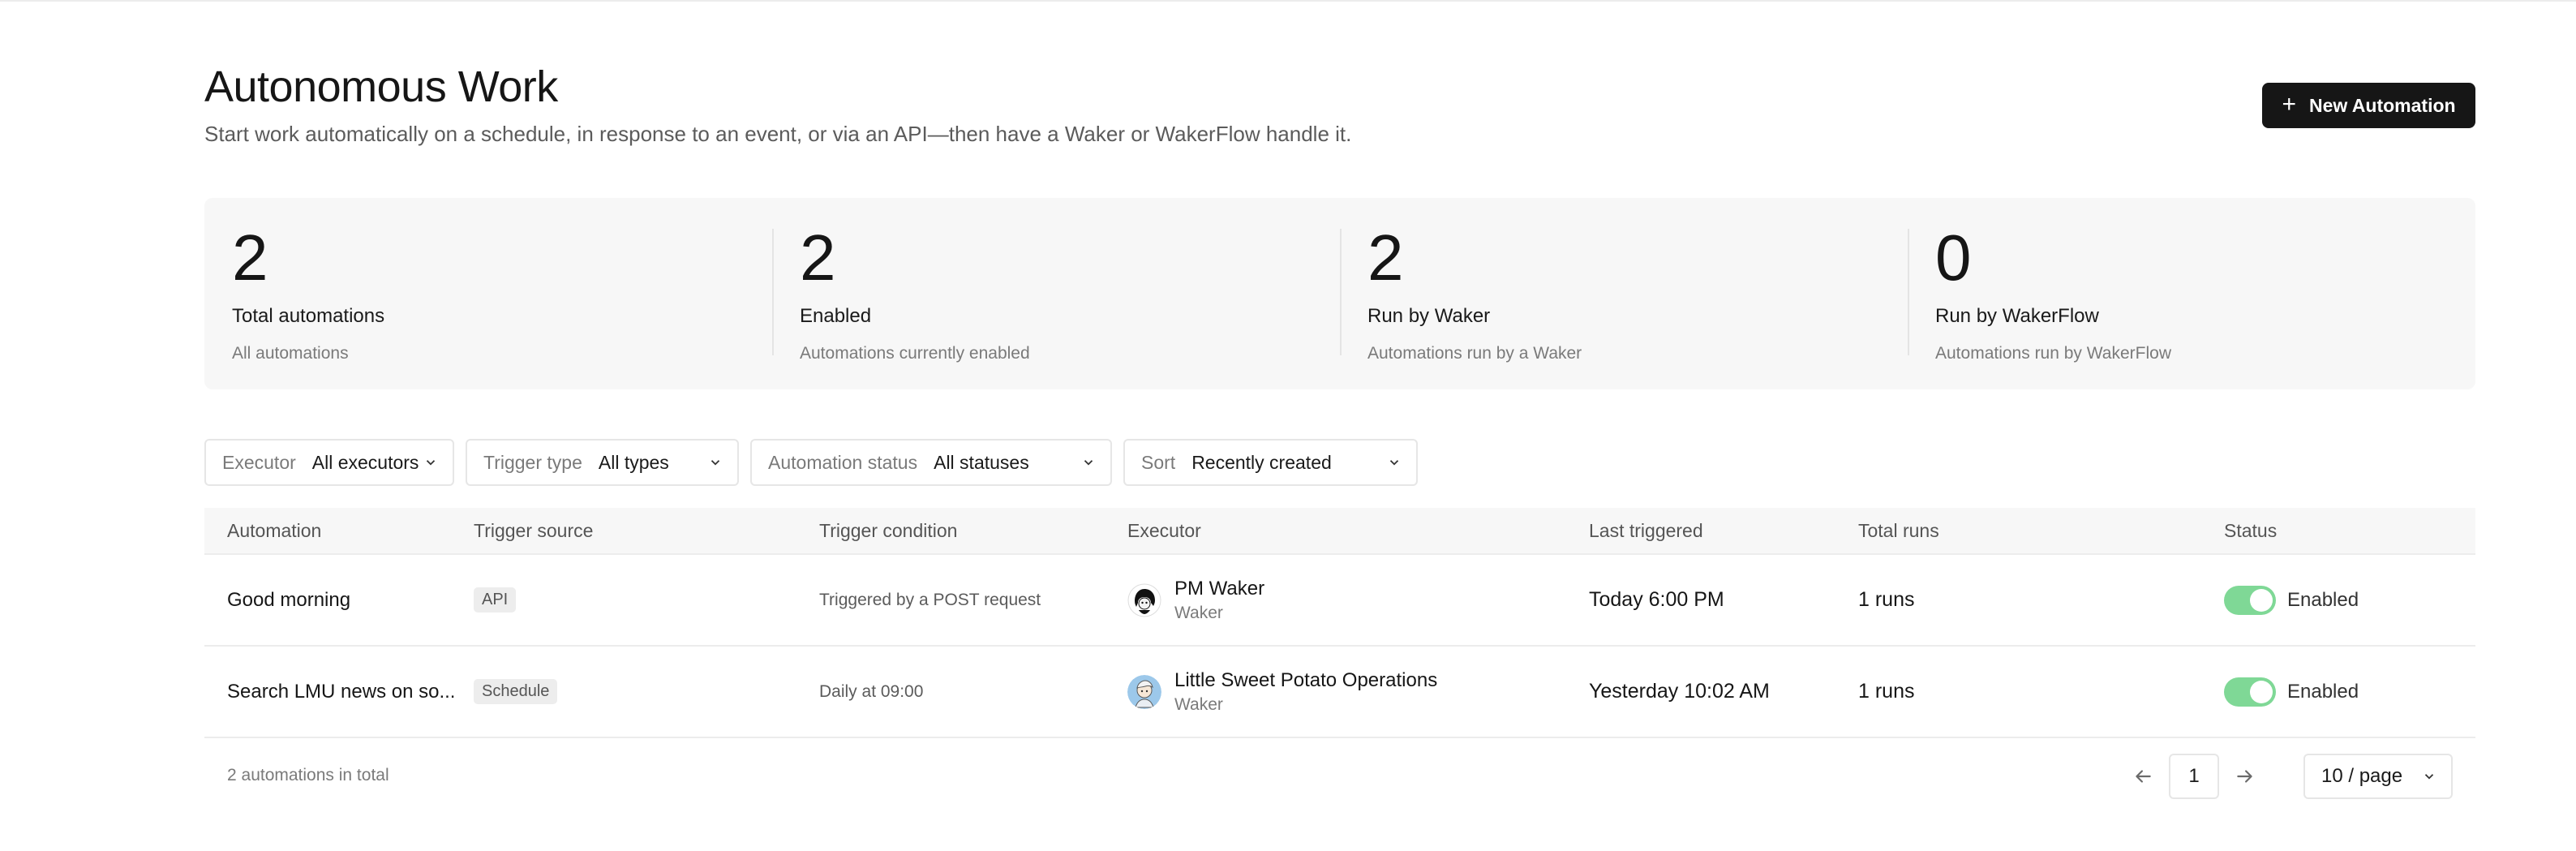  I want to click on sort-filter: Sort Recently created, so click(1270, 462).